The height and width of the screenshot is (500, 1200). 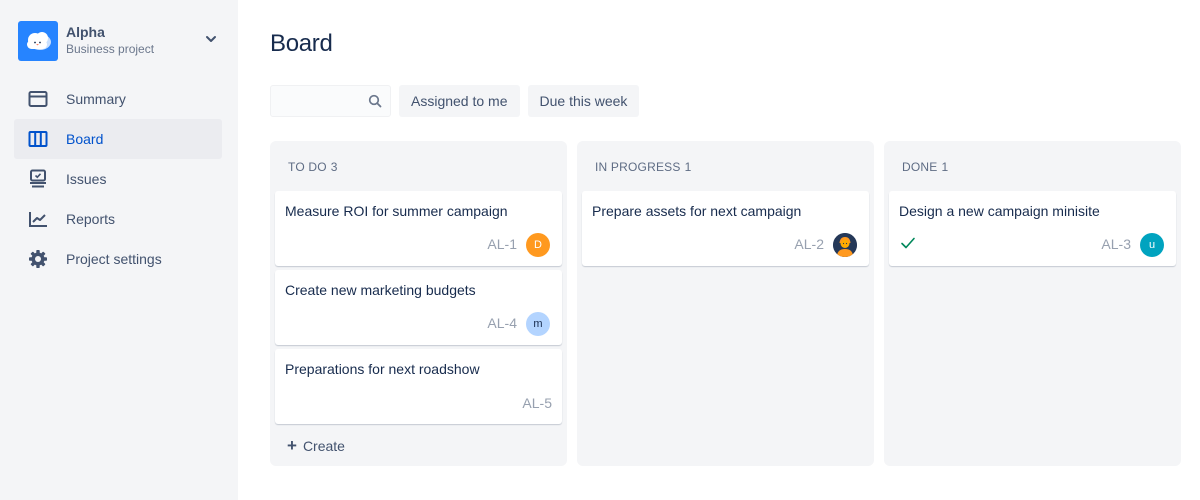 I want to click on project-switcher: Alpha Business project, so click(x=119, y=41).